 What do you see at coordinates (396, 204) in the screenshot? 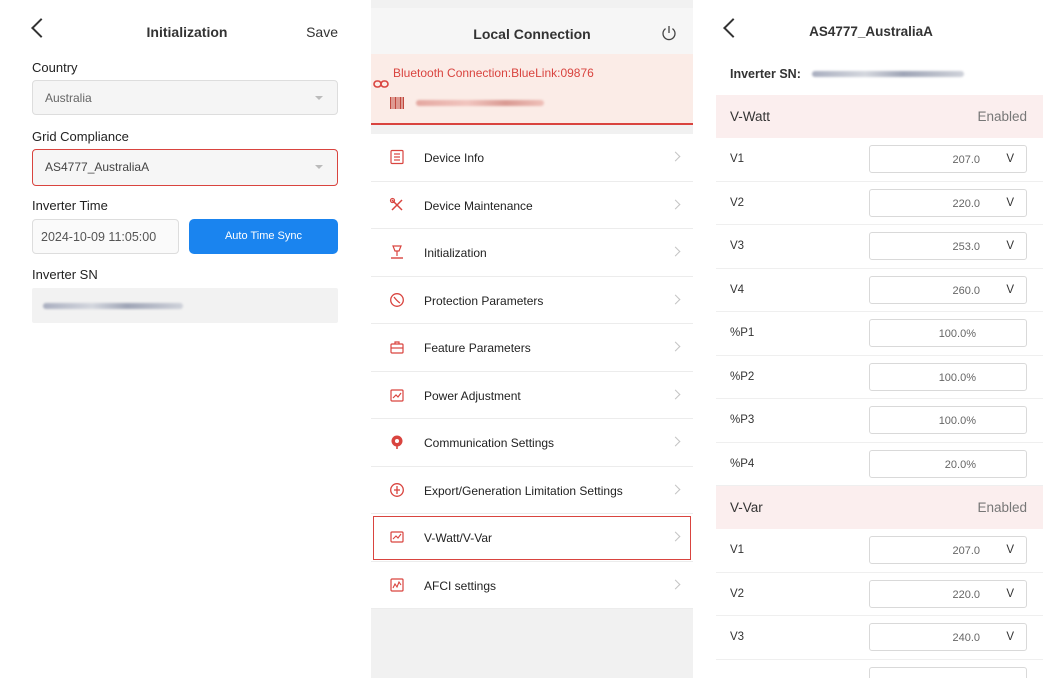
I see `tools-icon` at bounding box center [396, 204].